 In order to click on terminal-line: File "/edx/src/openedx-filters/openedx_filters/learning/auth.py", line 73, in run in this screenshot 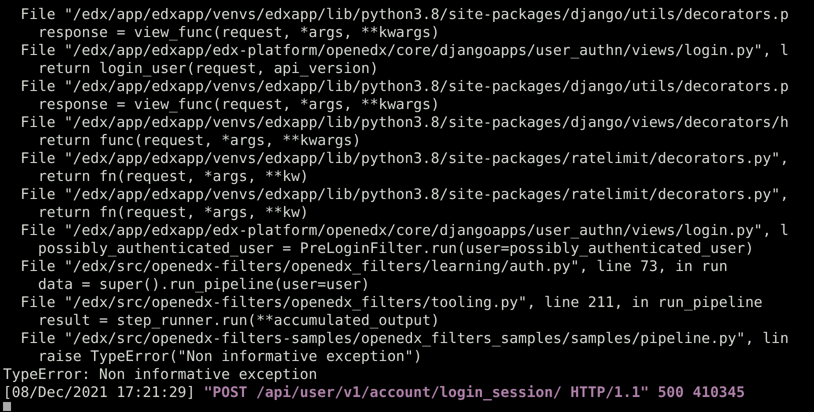, I will do `click(374, 267)`.